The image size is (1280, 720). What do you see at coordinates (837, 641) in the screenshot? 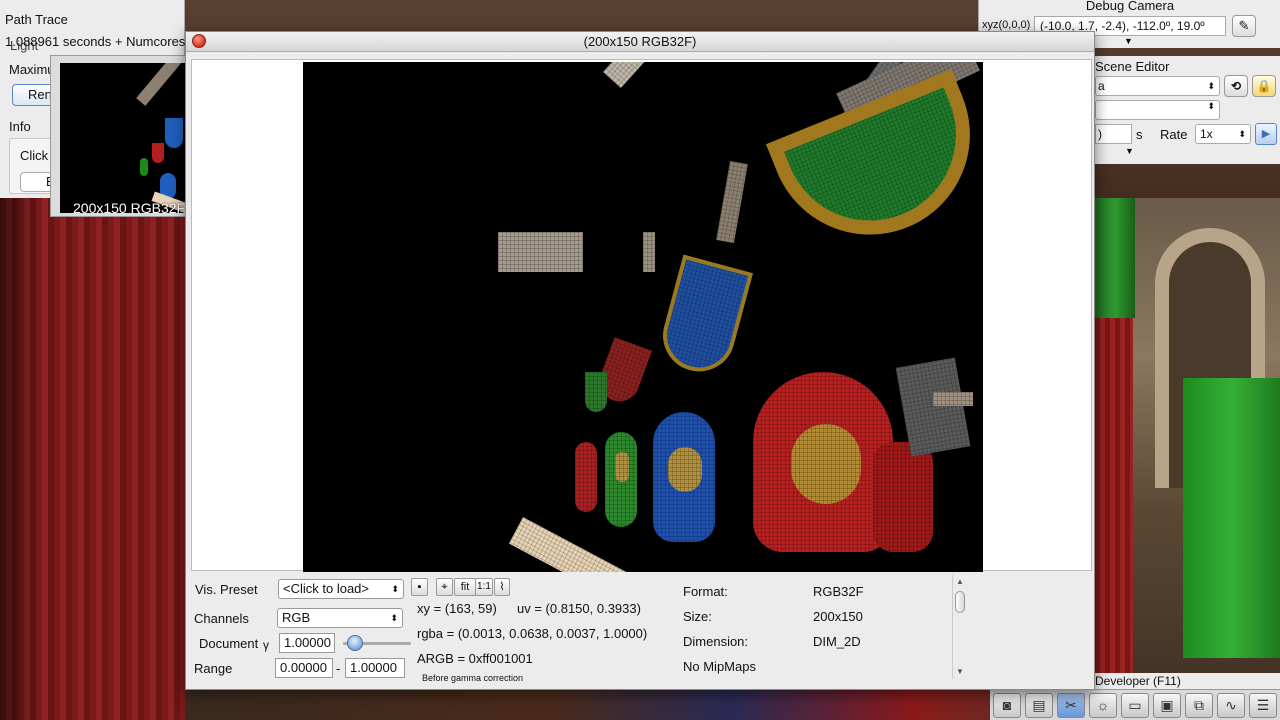
I see `dimension-value: DIM_2D` at bounding box center [837, 641].